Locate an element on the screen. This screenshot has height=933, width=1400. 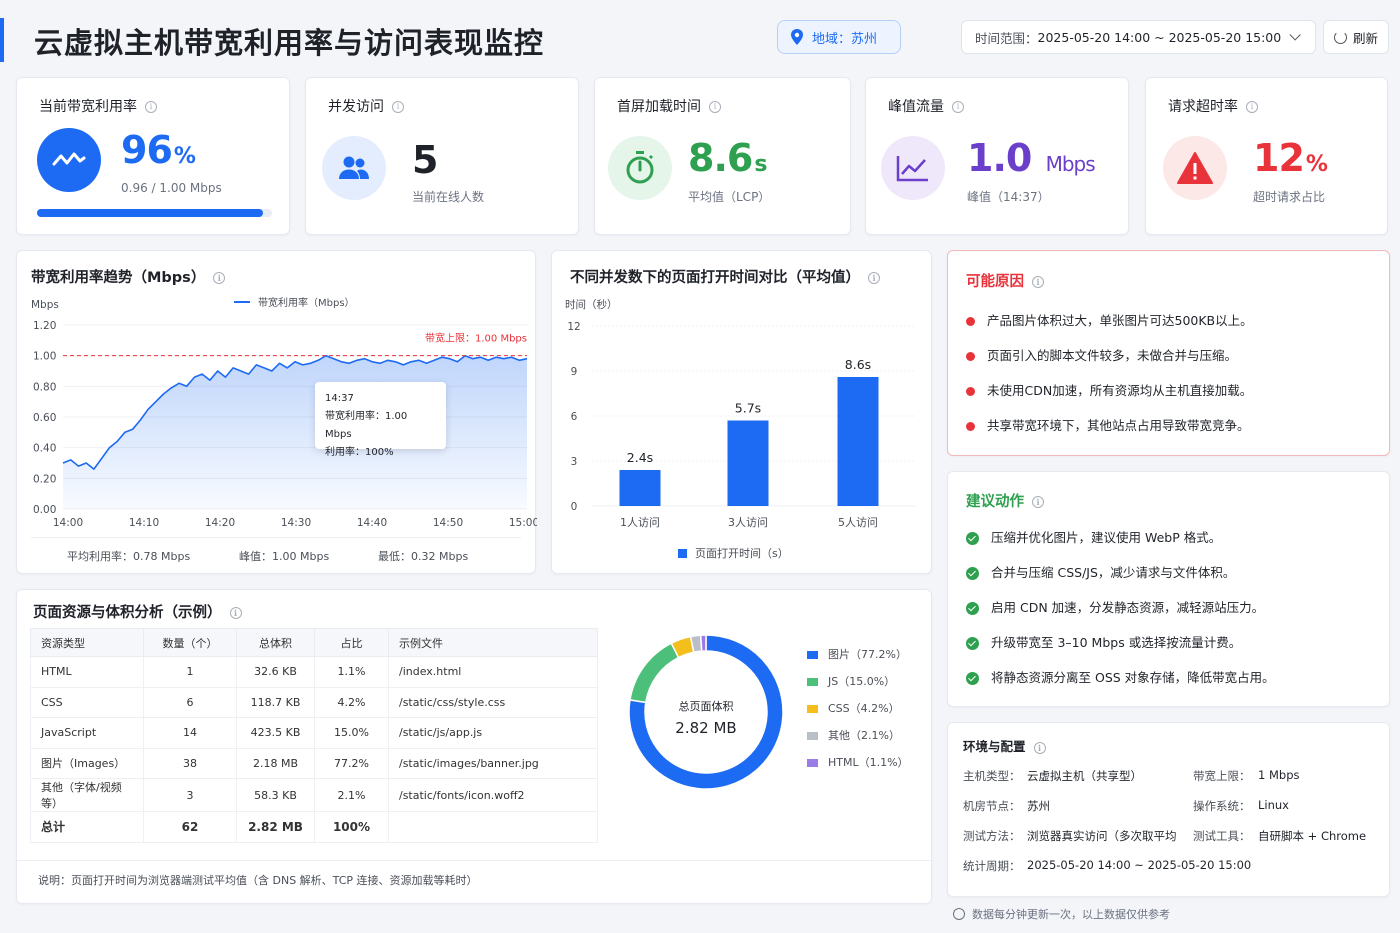
table-cell: 14 is located at coordinates (190, 733).